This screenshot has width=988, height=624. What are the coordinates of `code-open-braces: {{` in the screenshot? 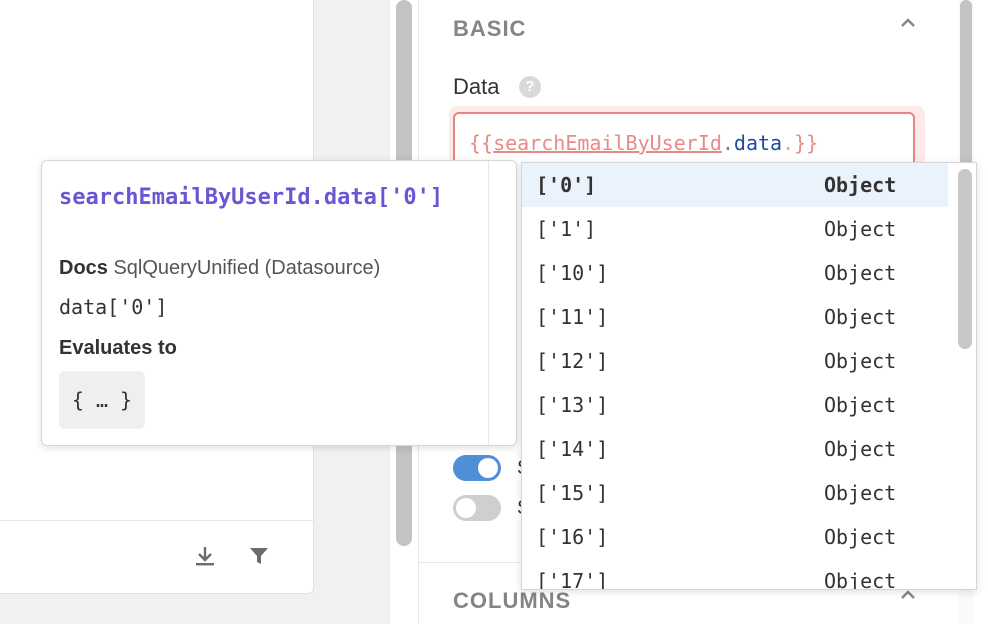 It's located at (481, 143).